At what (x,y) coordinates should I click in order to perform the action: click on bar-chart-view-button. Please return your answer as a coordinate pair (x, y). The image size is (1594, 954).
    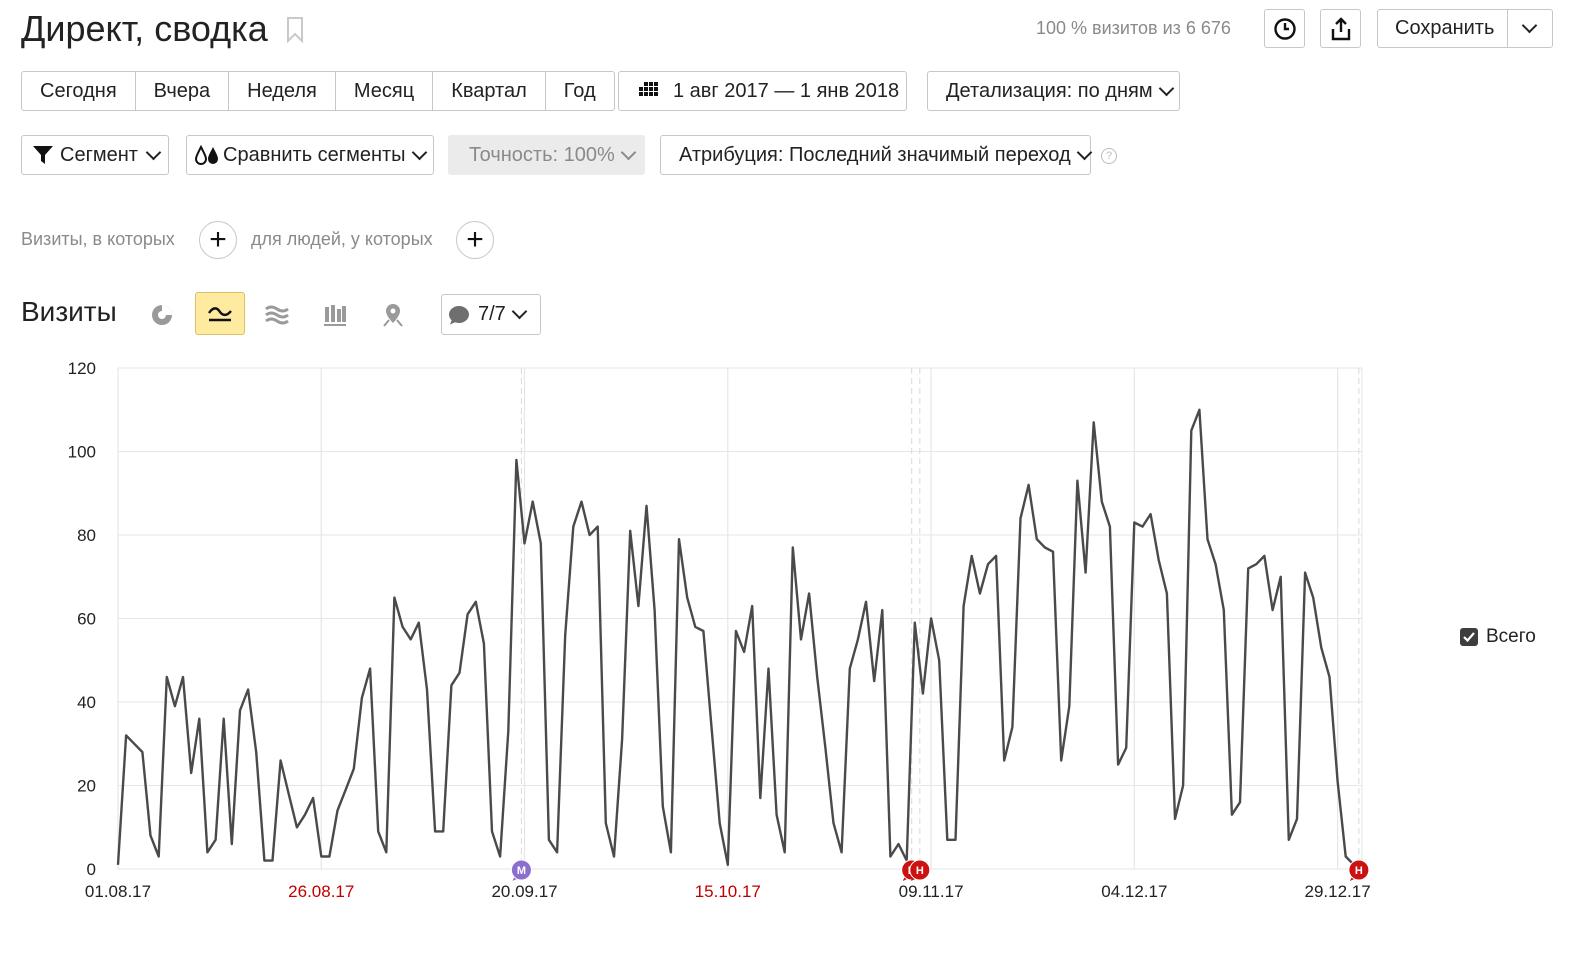
    Looking at the image, I should click on (335, 315).